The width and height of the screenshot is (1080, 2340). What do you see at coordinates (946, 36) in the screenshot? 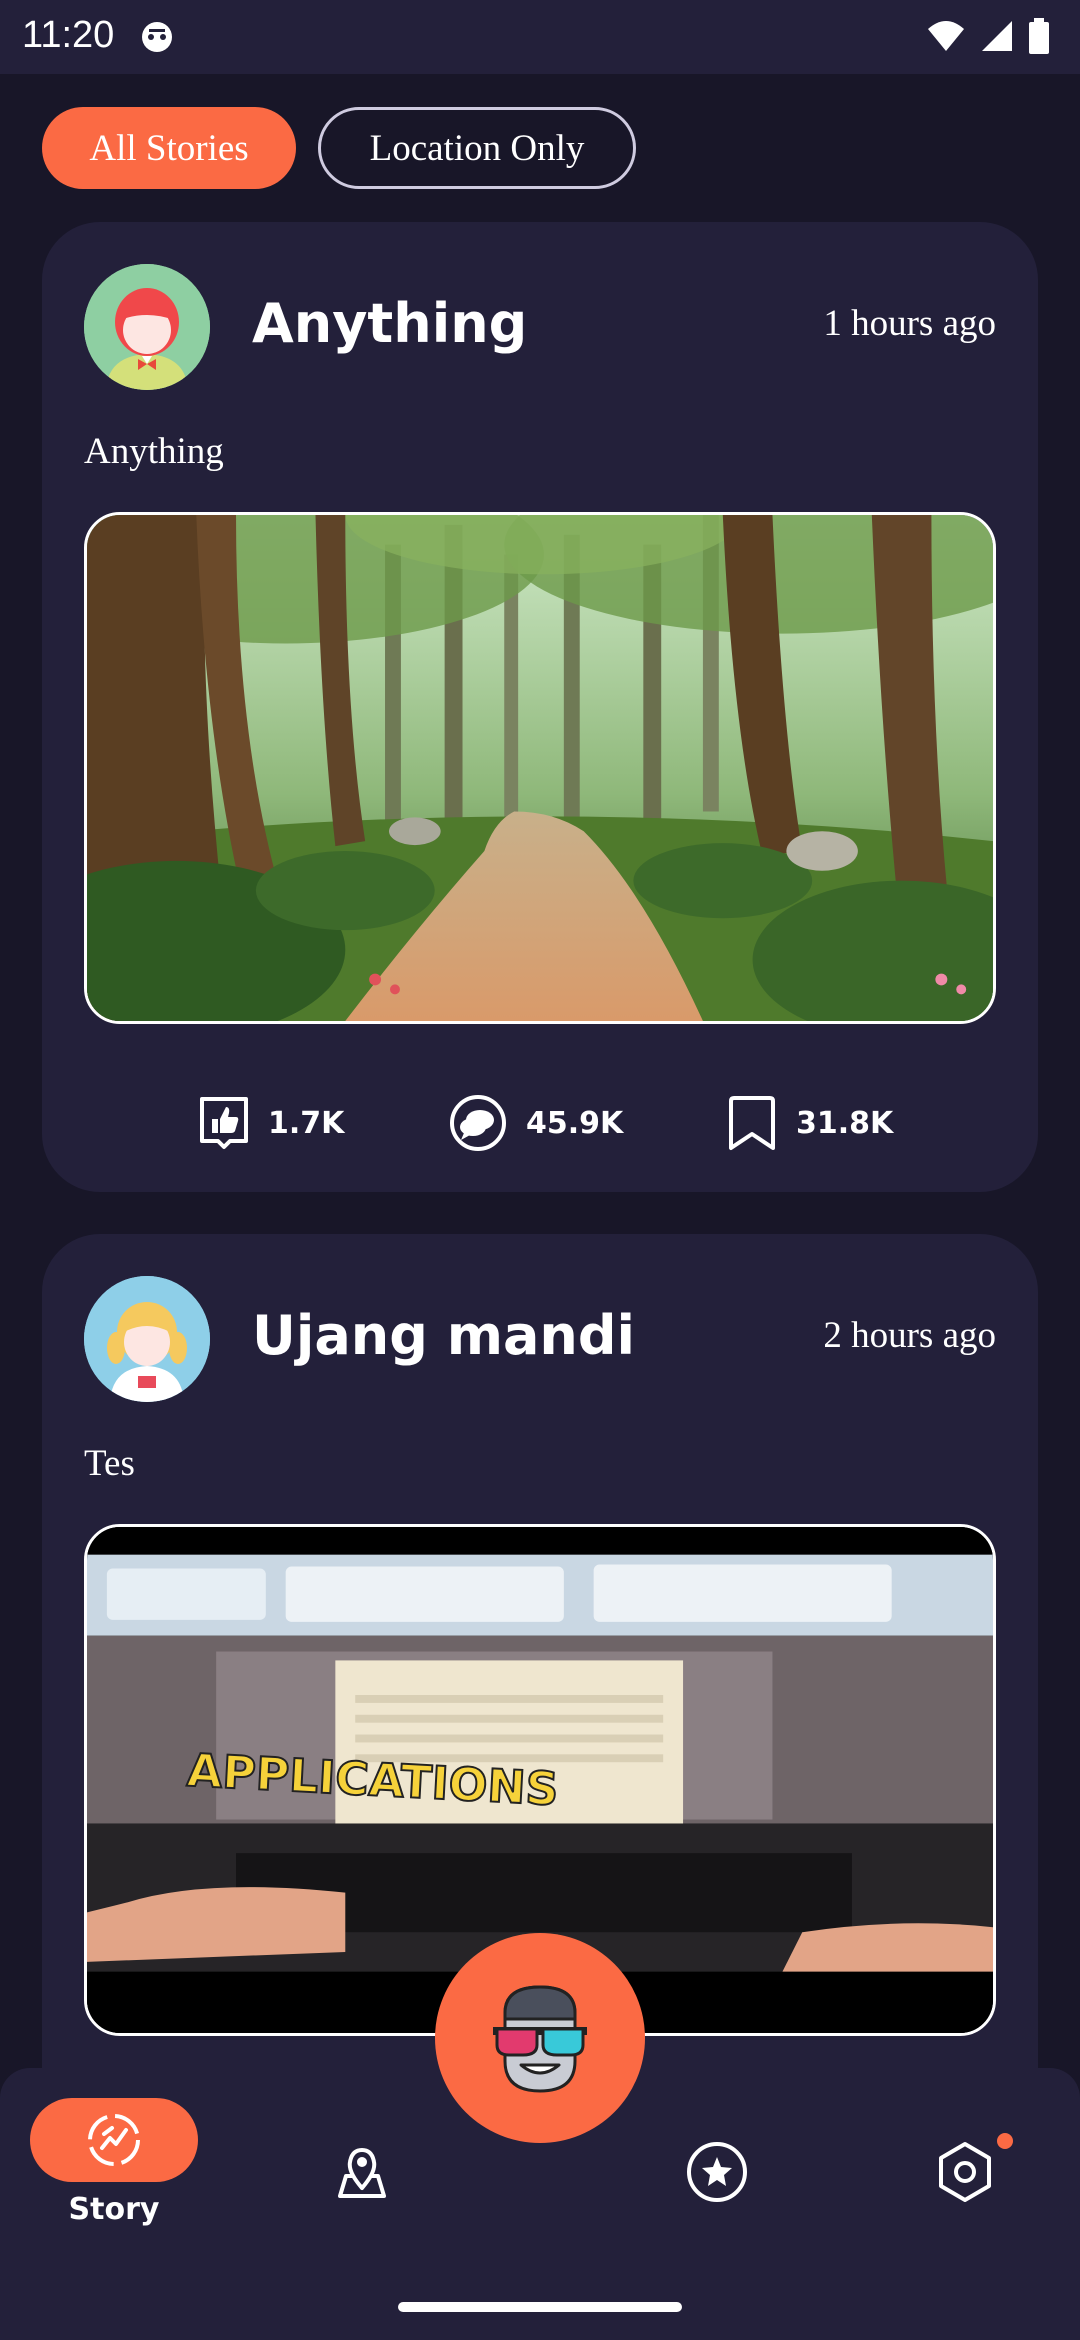
I see `wifi-icon` at bounding box center [946, 36].